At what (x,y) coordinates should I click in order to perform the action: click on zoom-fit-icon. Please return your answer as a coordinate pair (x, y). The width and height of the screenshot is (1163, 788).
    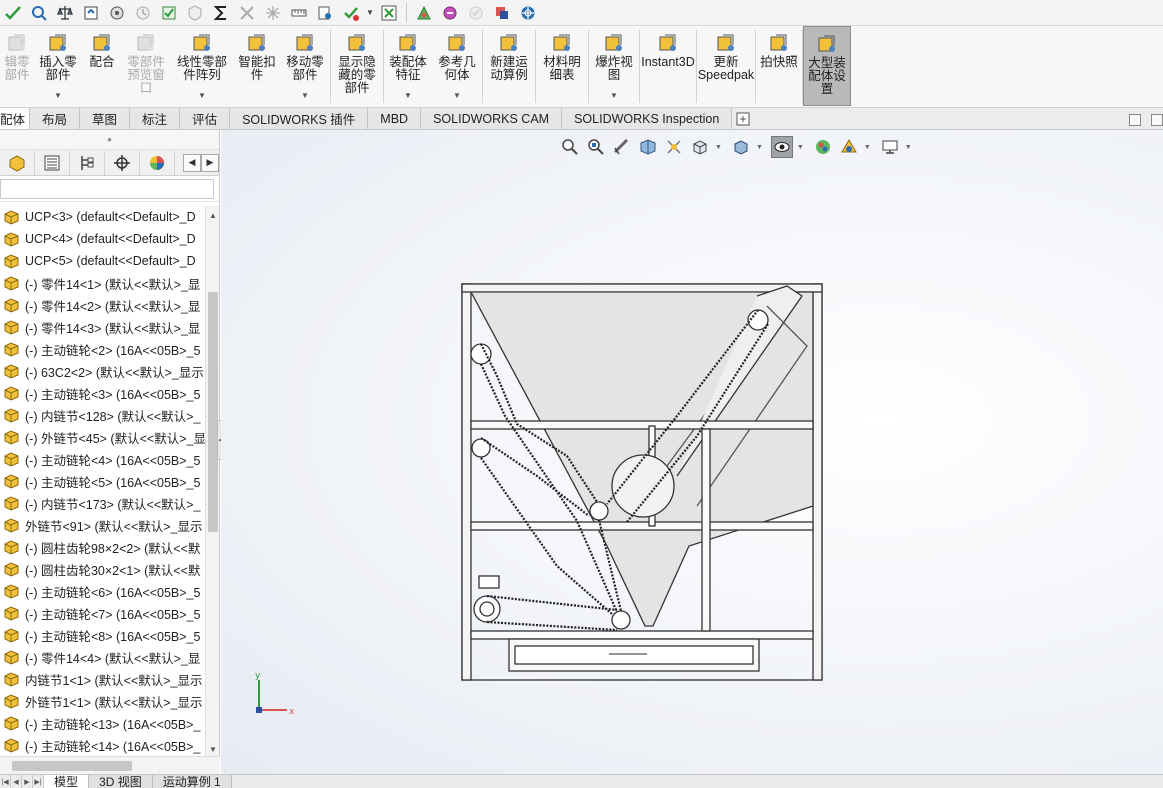
    Looking at the image, I should click on (39, 13).